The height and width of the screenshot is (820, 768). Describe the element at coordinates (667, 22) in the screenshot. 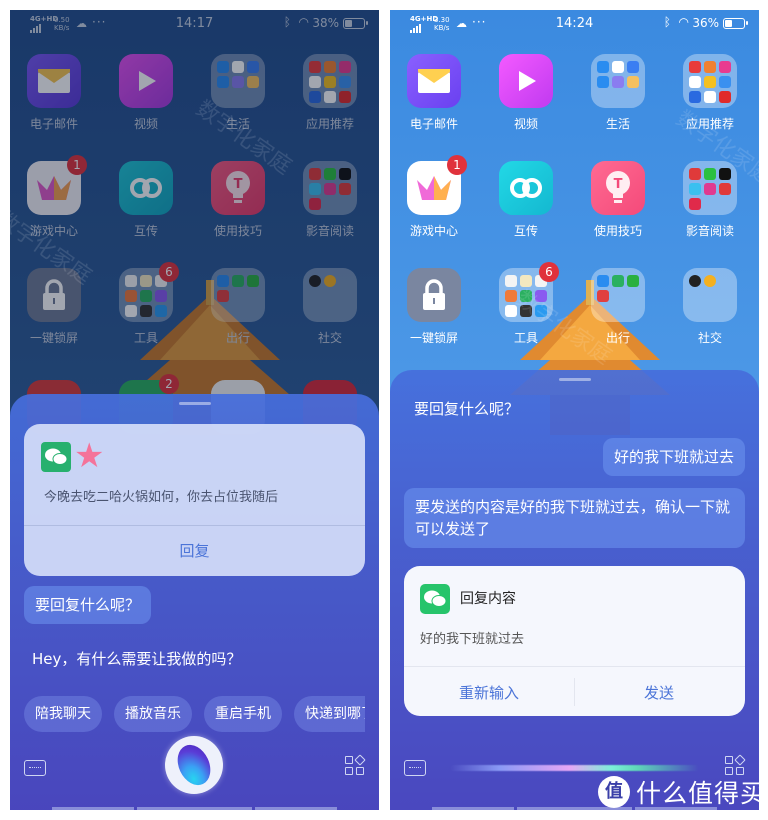

I see `bluetooth-icon: ᛒ` at that location.